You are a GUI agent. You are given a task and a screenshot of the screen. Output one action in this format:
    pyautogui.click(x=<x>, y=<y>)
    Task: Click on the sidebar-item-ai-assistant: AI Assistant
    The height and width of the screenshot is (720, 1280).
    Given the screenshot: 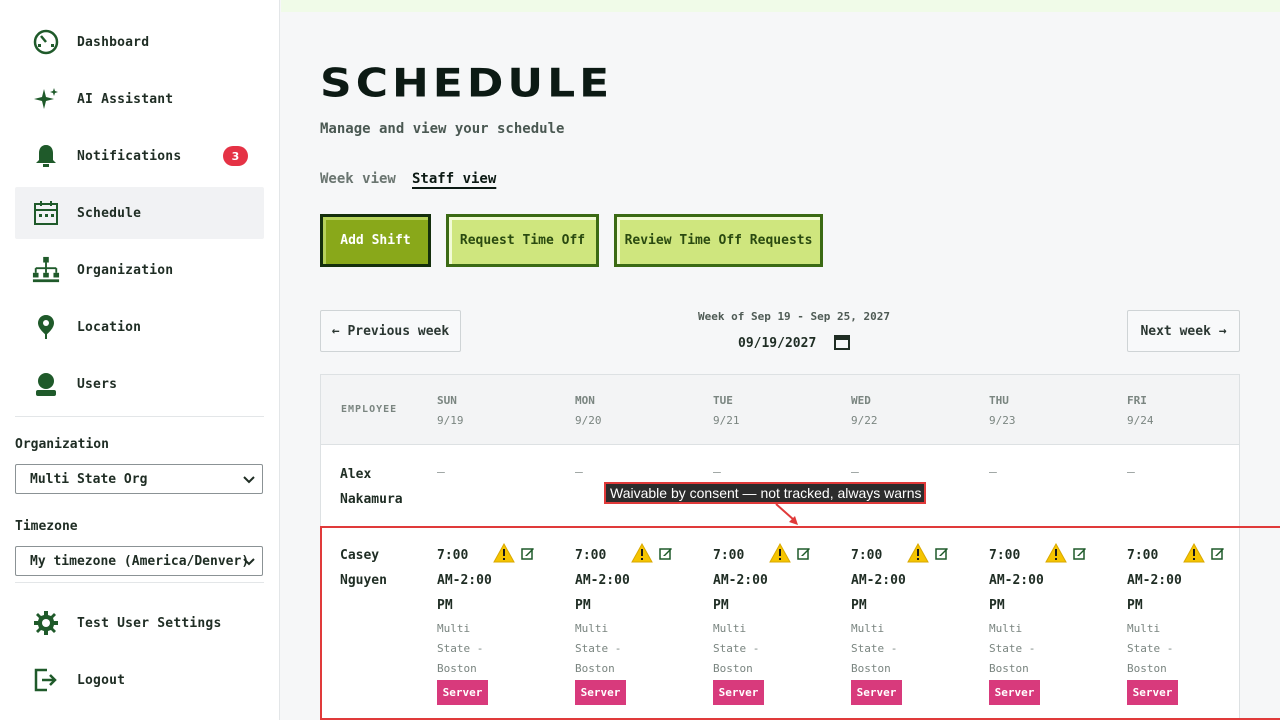 What is the action you would take?
    pyautogui.click(x=139, y=99)
    